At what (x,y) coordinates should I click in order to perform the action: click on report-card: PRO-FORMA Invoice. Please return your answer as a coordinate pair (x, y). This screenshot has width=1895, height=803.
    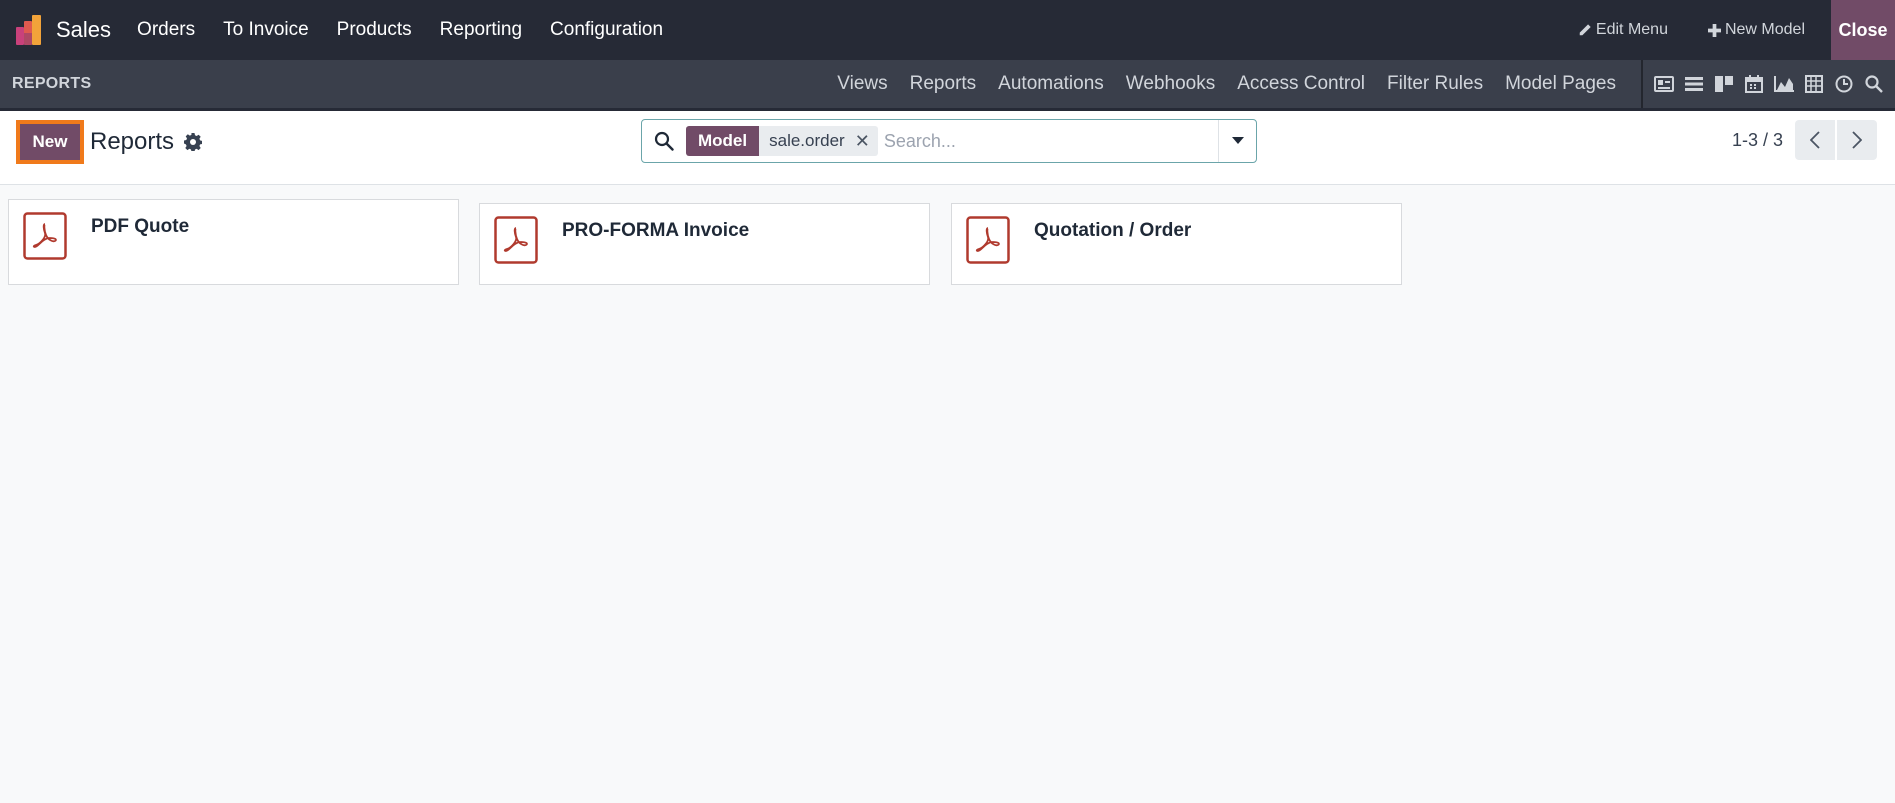
    Looking at the image, I should click on (704, 244).